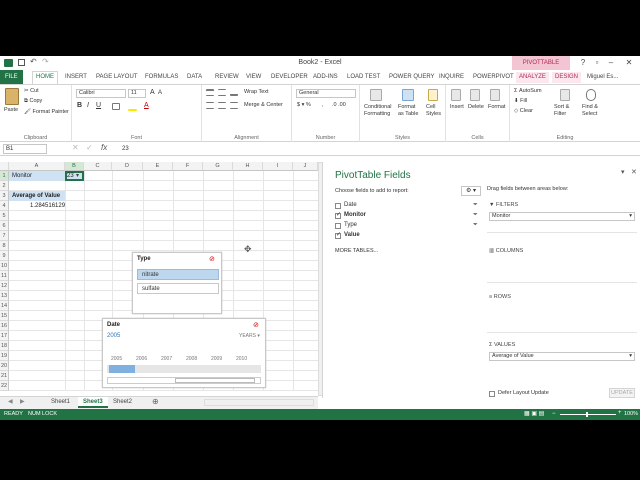 The image size is (640, 480). What do you see at coordinates (623, 172) in the screenshot?
I see `pane-options-icon: ▾` at bounding box center [623, 172].